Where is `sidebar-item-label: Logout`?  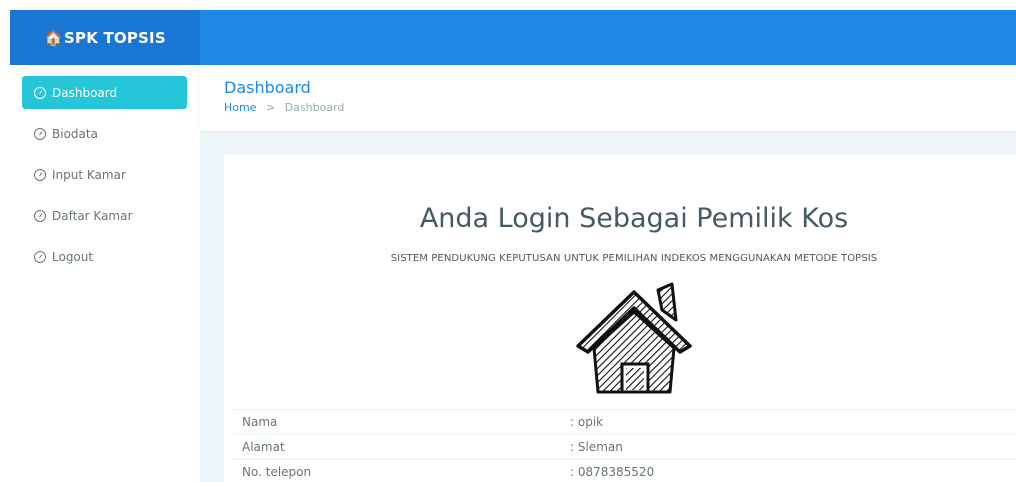 sidebar-item-label: Logout is located at coordinates (73, 256).